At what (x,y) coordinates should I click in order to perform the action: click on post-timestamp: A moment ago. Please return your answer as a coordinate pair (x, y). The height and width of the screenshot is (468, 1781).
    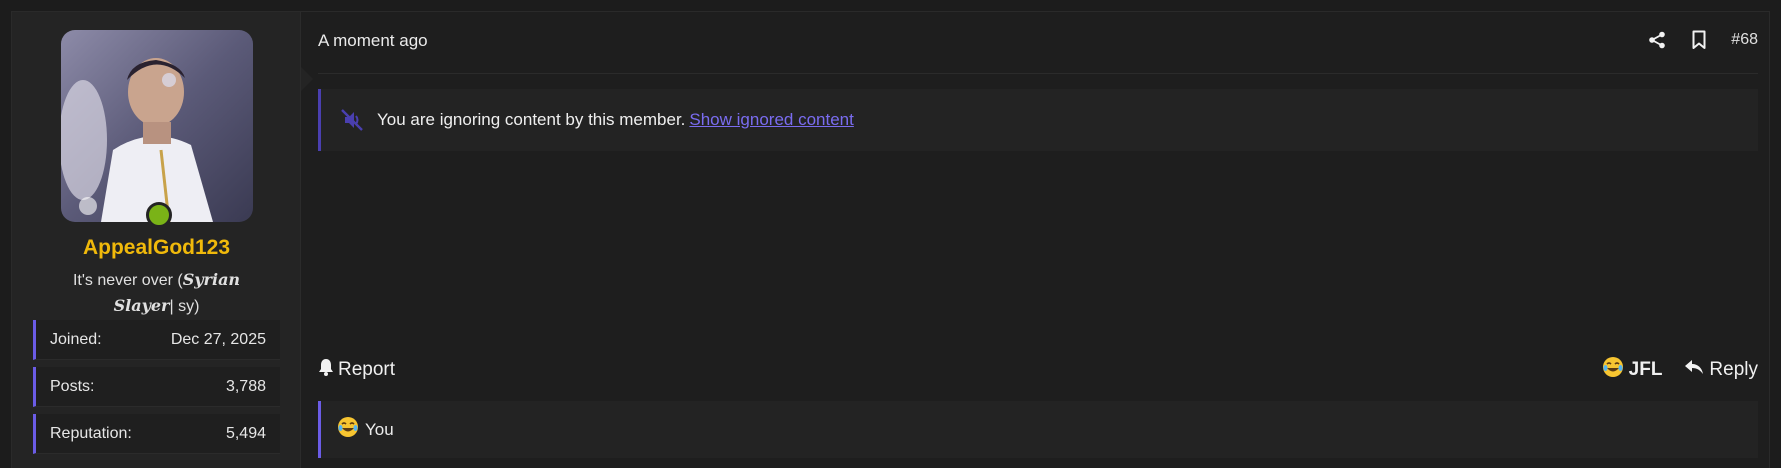
    Looking at the image, I should click on (373, 41).